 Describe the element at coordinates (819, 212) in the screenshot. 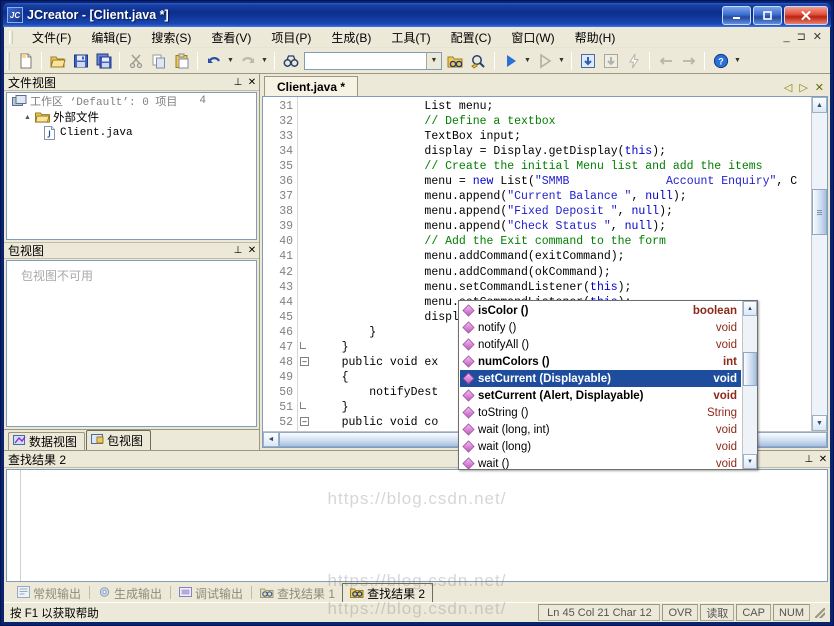

I see `vscroll-thumb` at that location.